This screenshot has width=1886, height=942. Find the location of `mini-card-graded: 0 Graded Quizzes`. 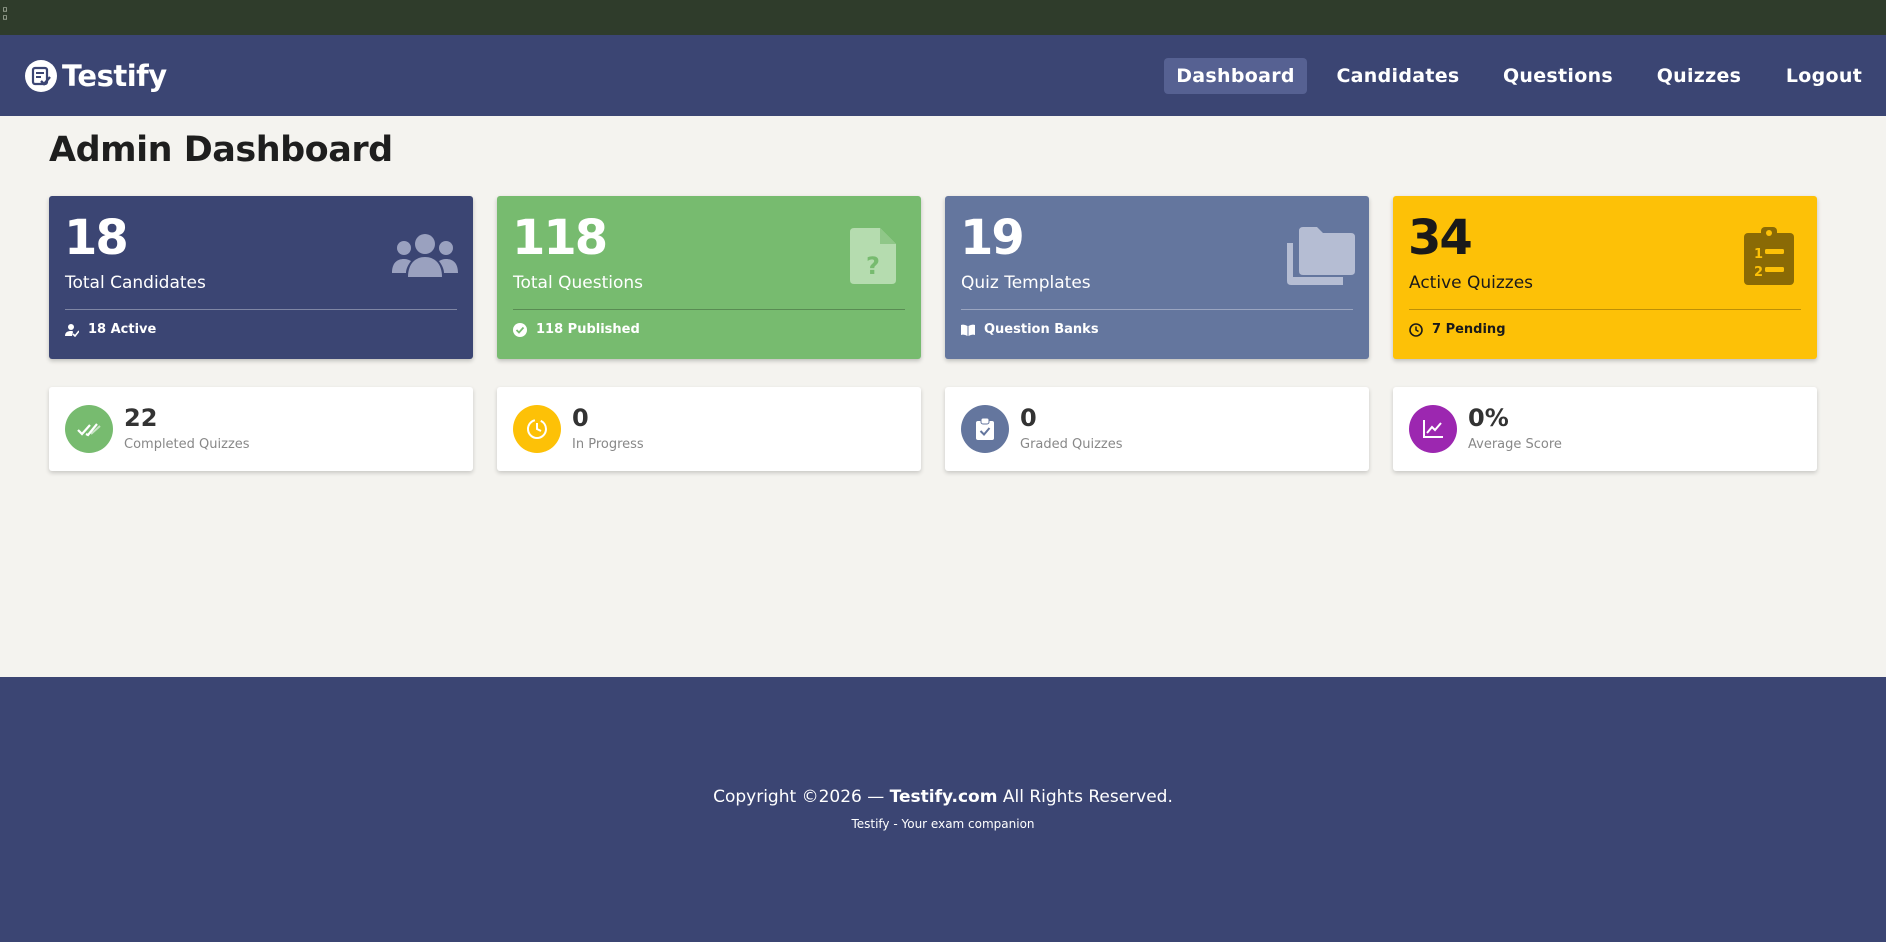

mini-card-graded: 0 Graded Quizzes is located at coordinates (1157, 429).